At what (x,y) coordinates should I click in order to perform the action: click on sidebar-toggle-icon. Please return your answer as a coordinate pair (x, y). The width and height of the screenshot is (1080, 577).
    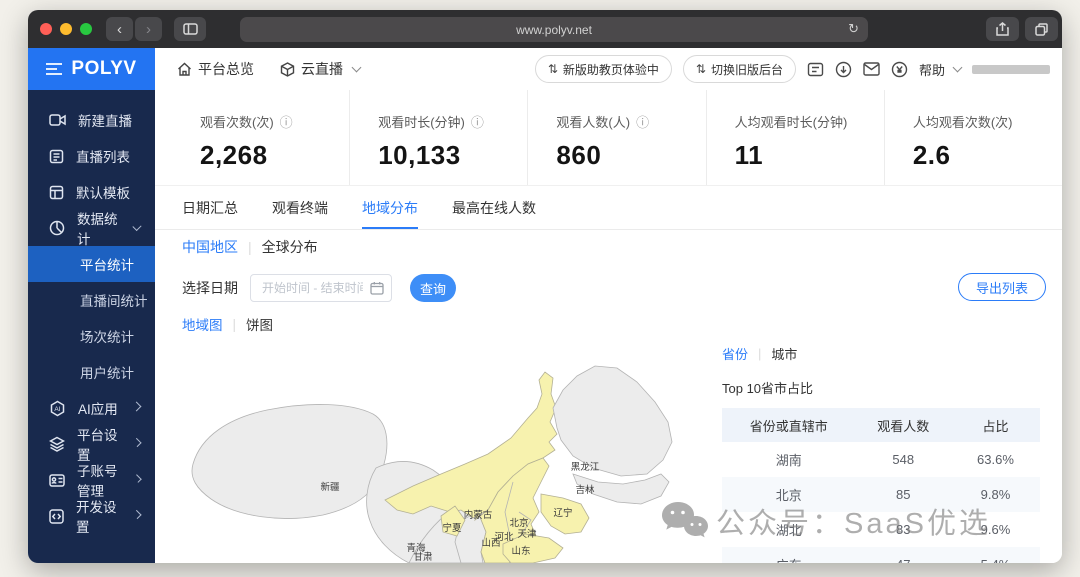
    Looking at the image, I should click on (190, 29).